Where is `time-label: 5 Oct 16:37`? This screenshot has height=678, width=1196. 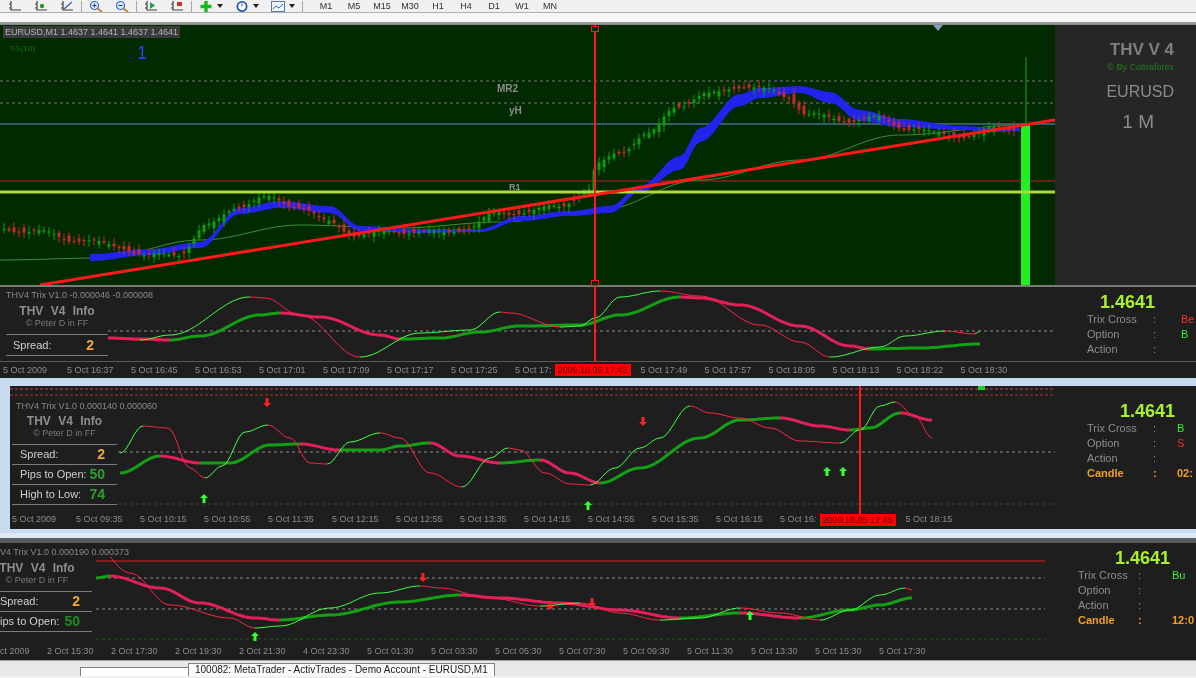
time-label: 5 Oct 16:37 is located at coordinates (90, 369).